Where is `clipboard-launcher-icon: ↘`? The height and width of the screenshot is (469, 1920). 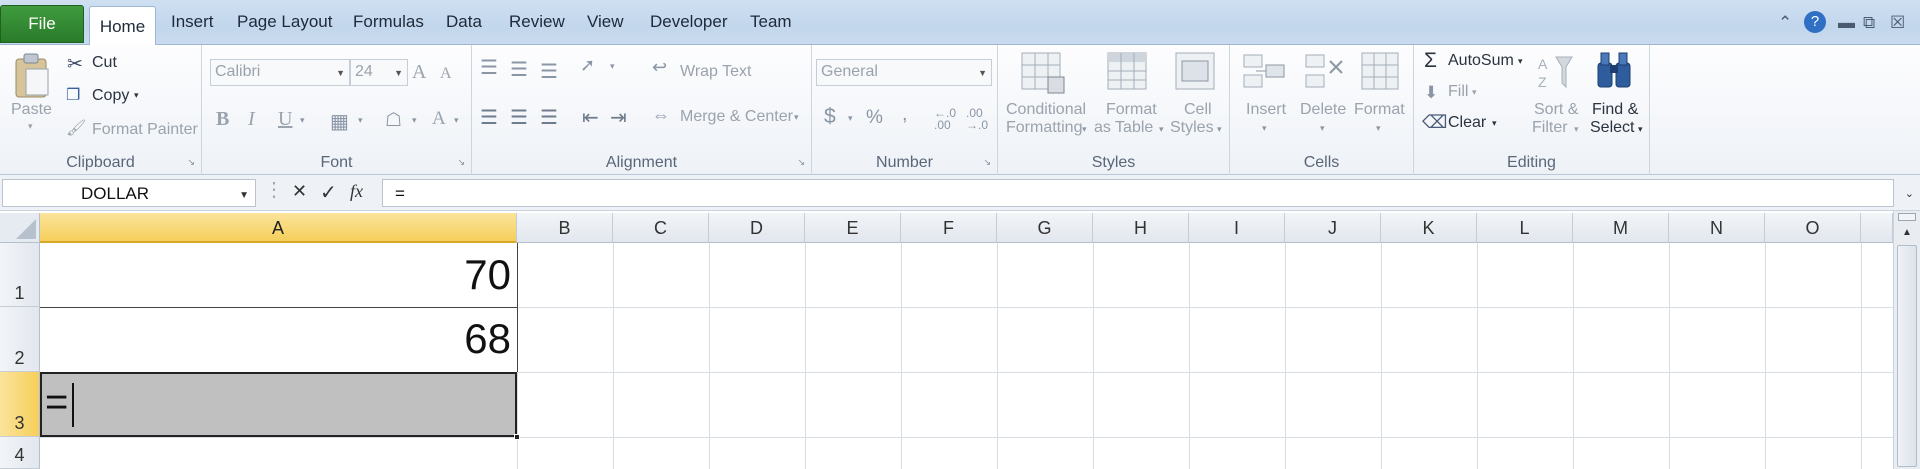 clipboard-launcher-icon: ↘ is located at coordinates (191, 162).